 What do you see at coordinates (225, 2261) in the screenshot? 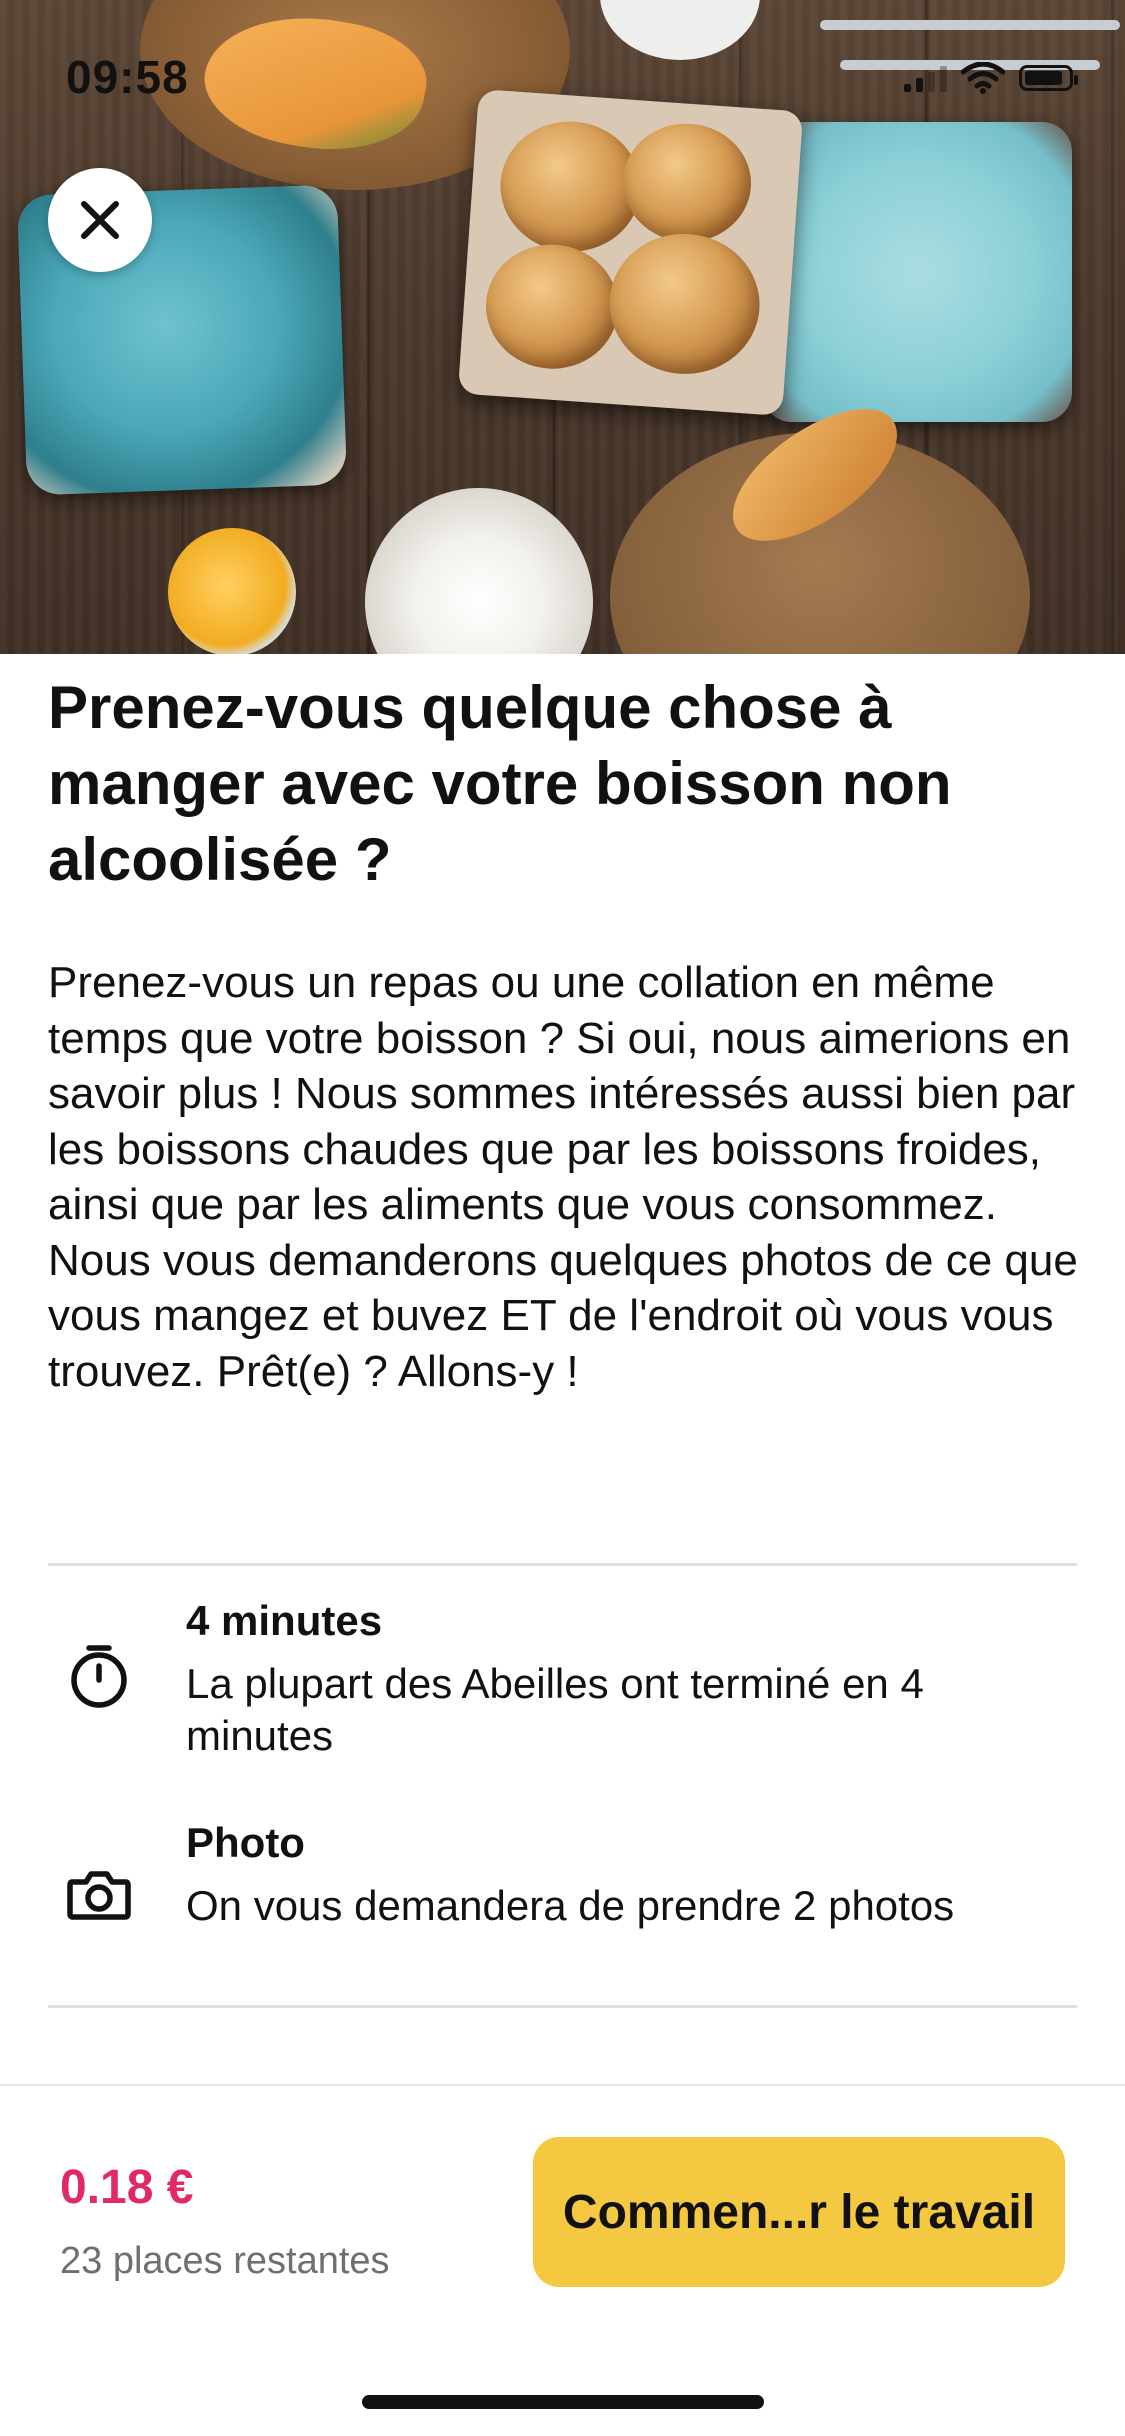
I see `remaining-places: 23 places restantes` at bounding box center [225, 2261].